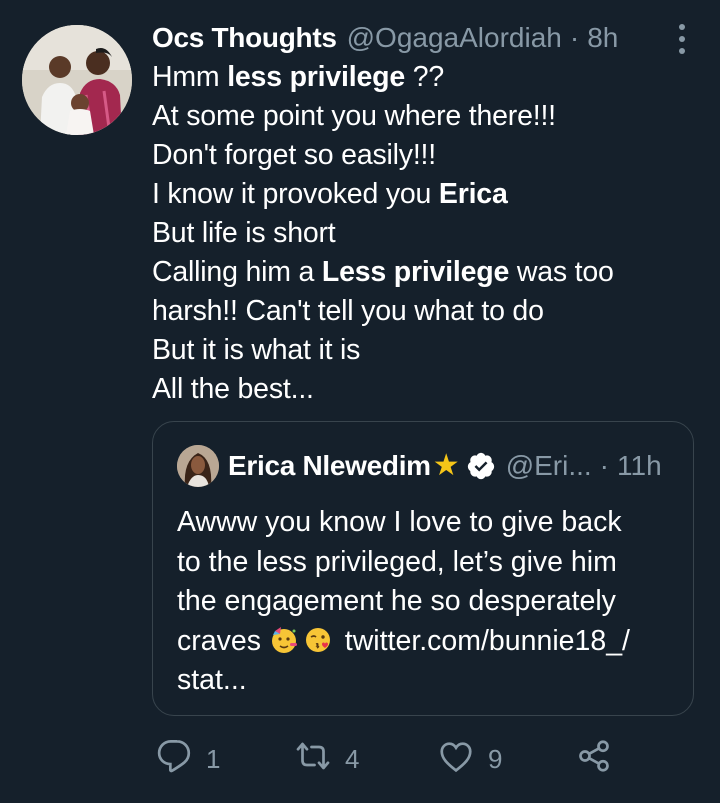 The height and width of the screenshot is (803, 720). I want to click on tweet-actions: 1 4 9, so click(387, 760).